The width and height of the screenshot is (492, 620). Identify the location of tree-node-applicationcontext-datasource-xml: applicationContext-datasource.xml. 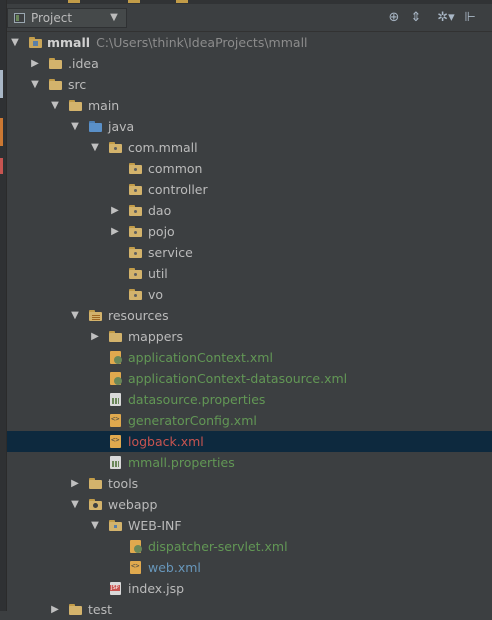
(249, 378).